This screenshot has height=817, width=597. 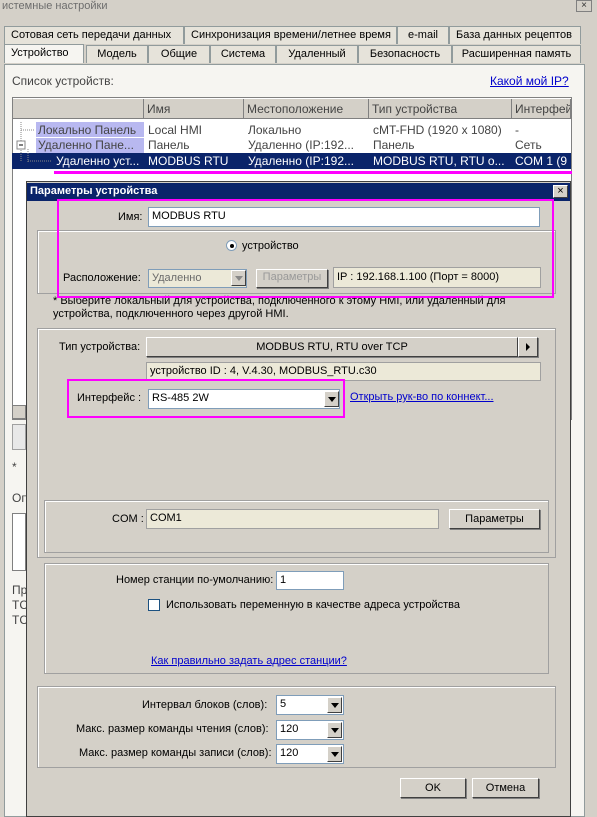 I want to click on tab-time-sync: Синхронизация времени/летнее время, so click(x=290, y=35).